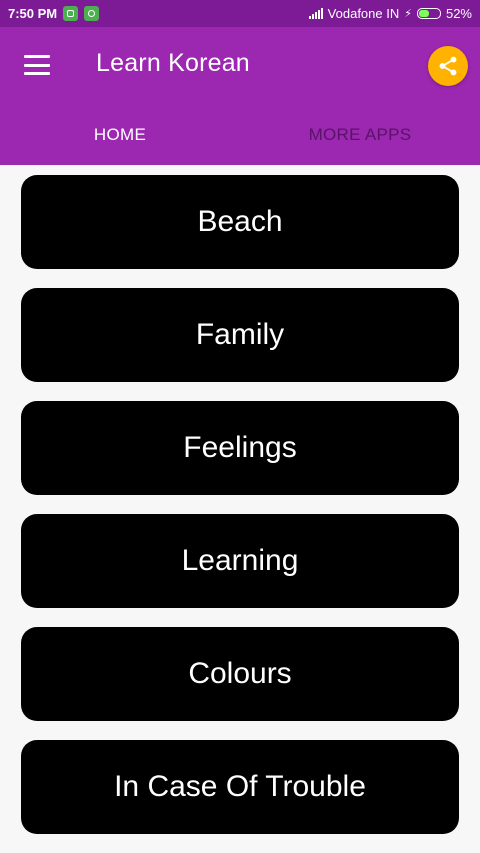 This screenshot has width=480, height=853. Describe the element at coordinates (240, 335) in the screenshot. I see `category-button-family: Family` at that location.